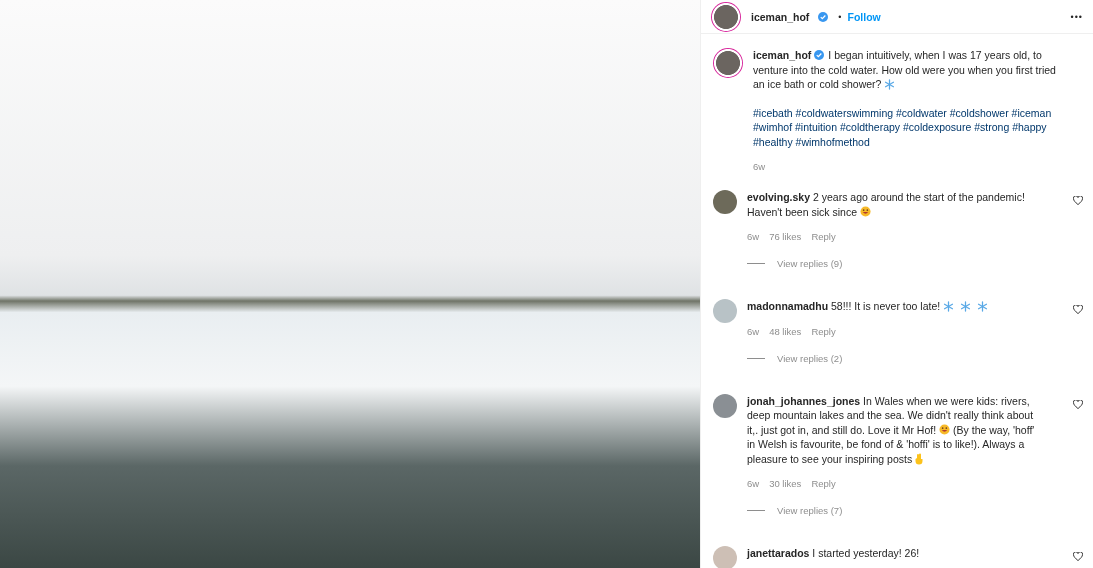 This screenshot has height=568, width=1093. I want to click on comment-text: janettarados I started yesterday! 26!, so click(833, 553).